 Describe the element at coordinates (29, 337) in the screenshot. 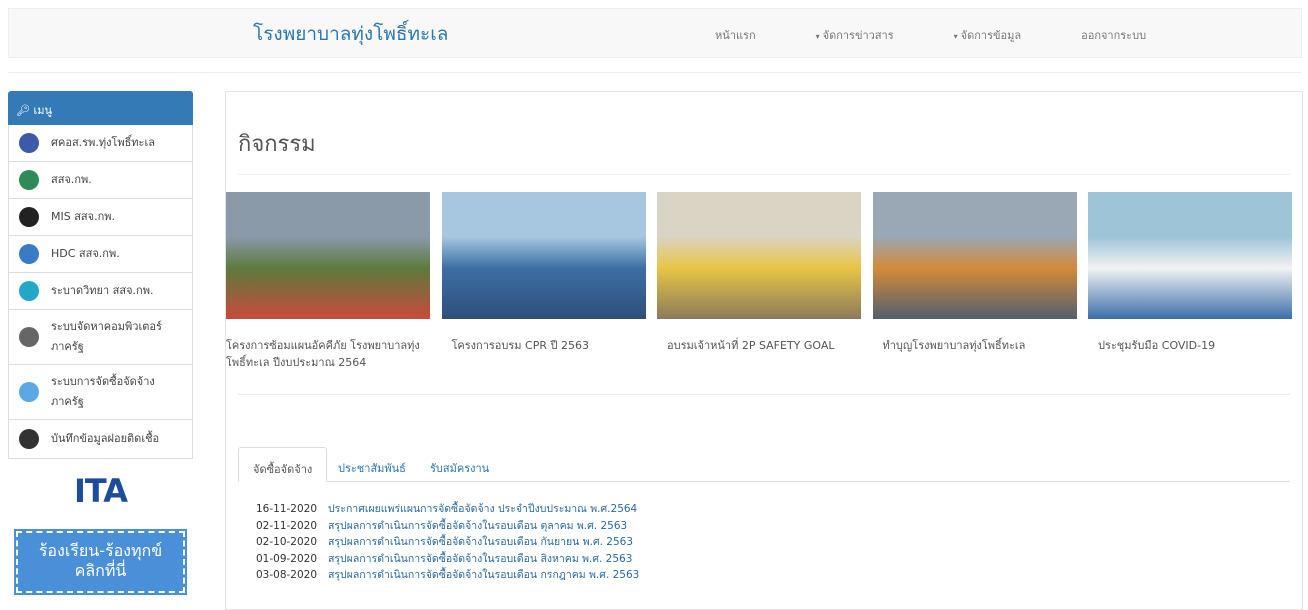

I see `computer-icon` at that location.